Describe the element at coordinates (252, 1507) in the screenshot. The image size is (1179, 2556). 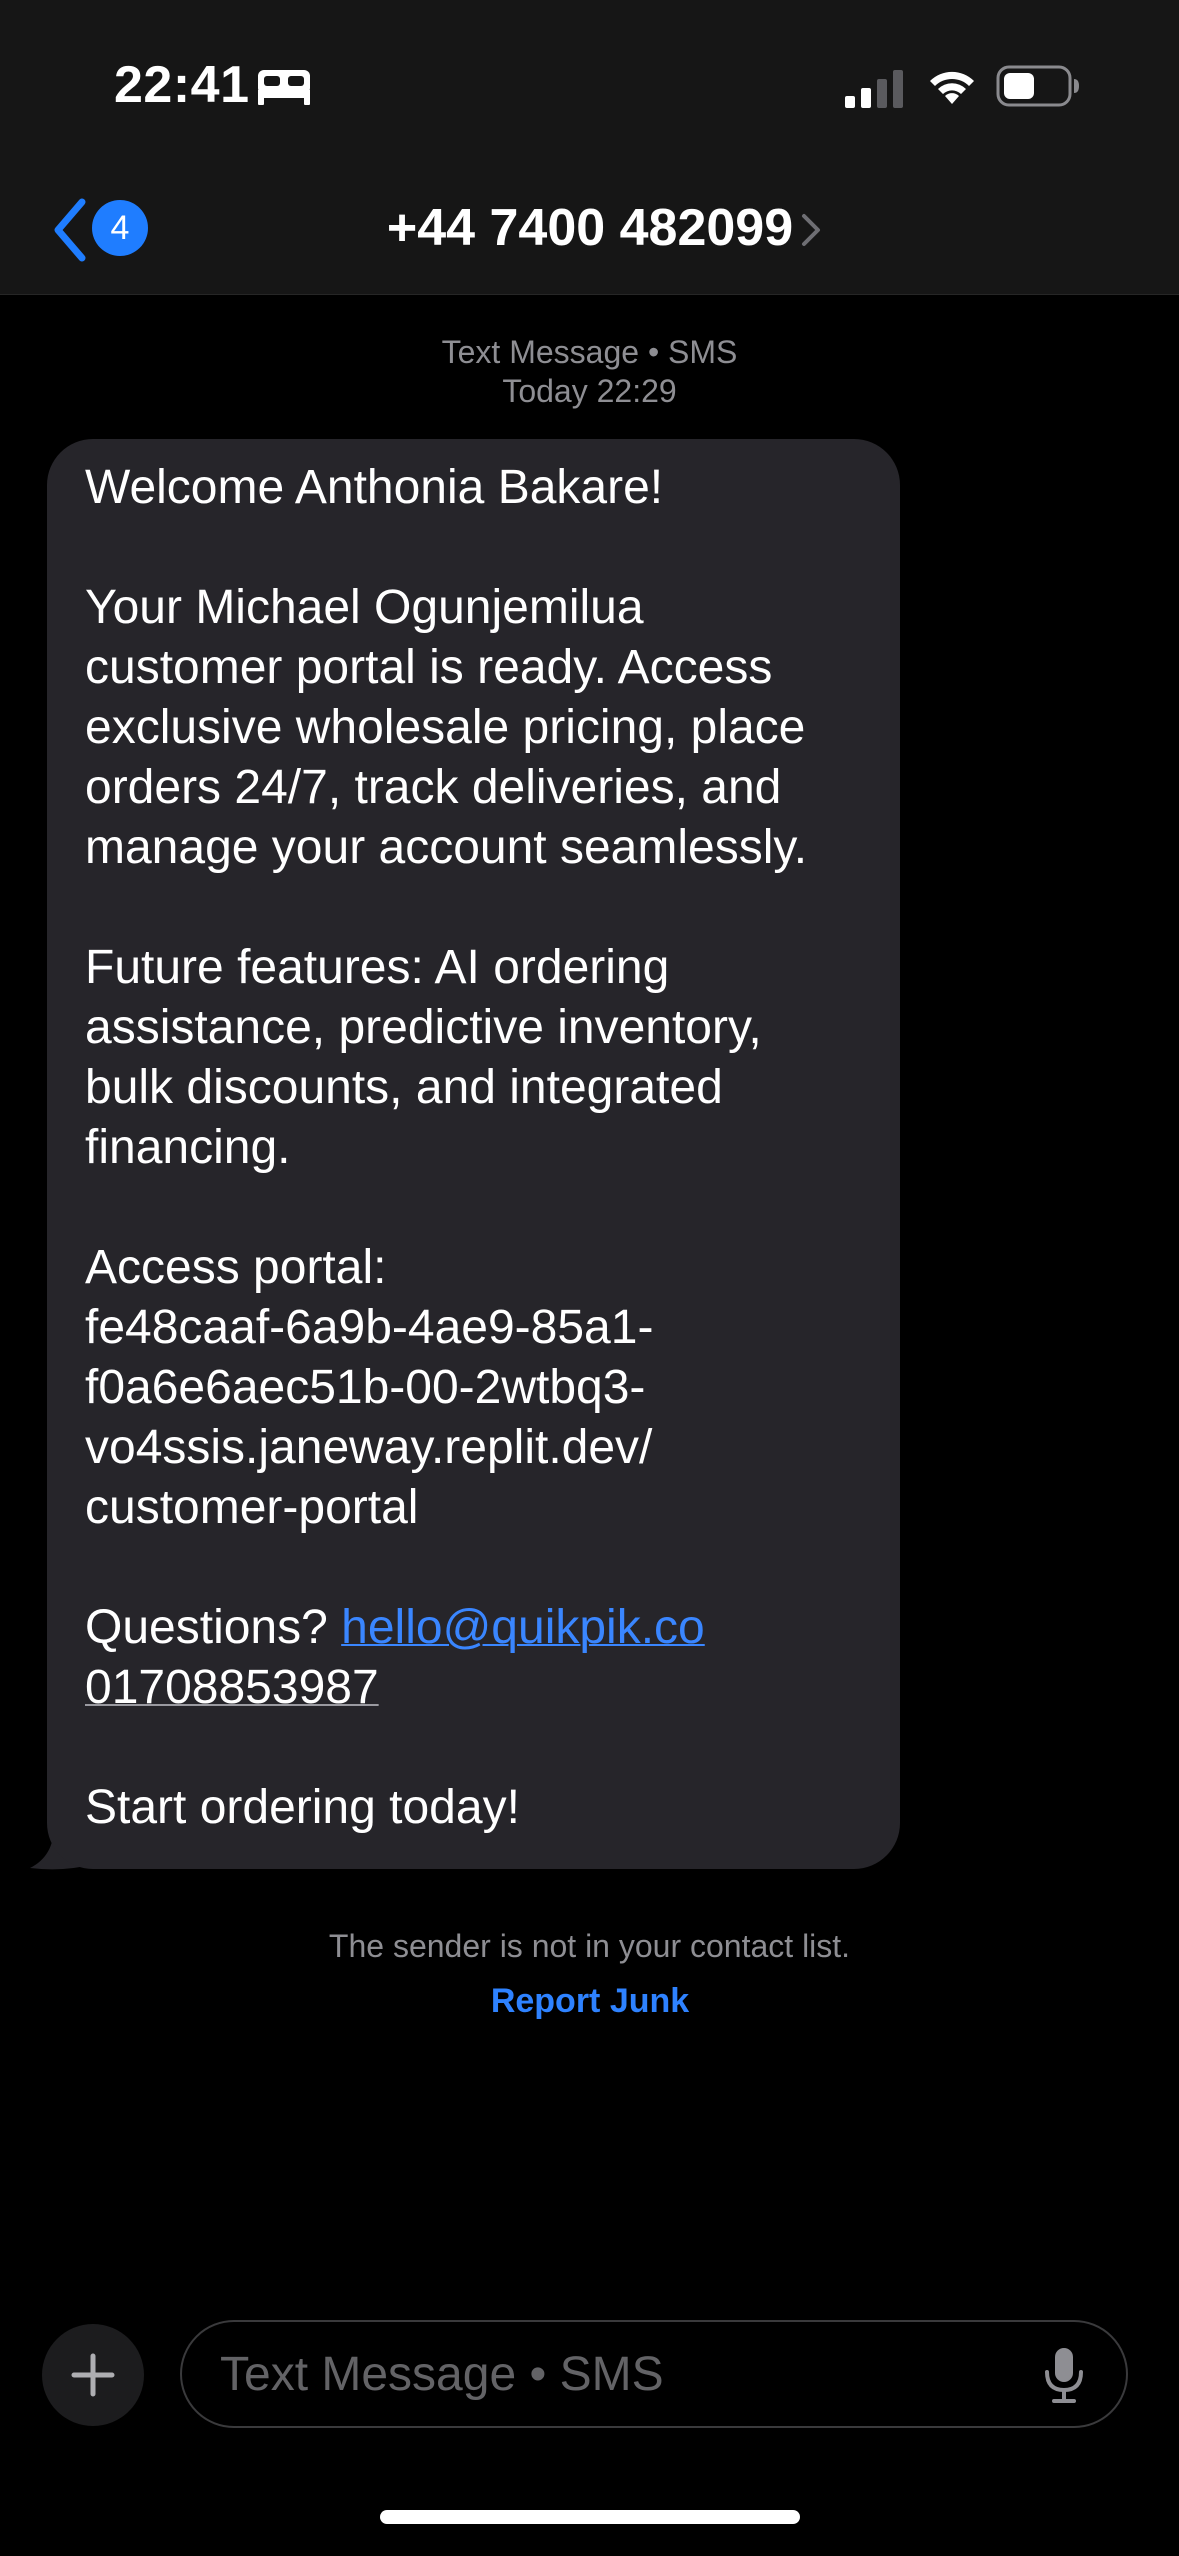
I see `portal-url-line: customer-portal` at that location.